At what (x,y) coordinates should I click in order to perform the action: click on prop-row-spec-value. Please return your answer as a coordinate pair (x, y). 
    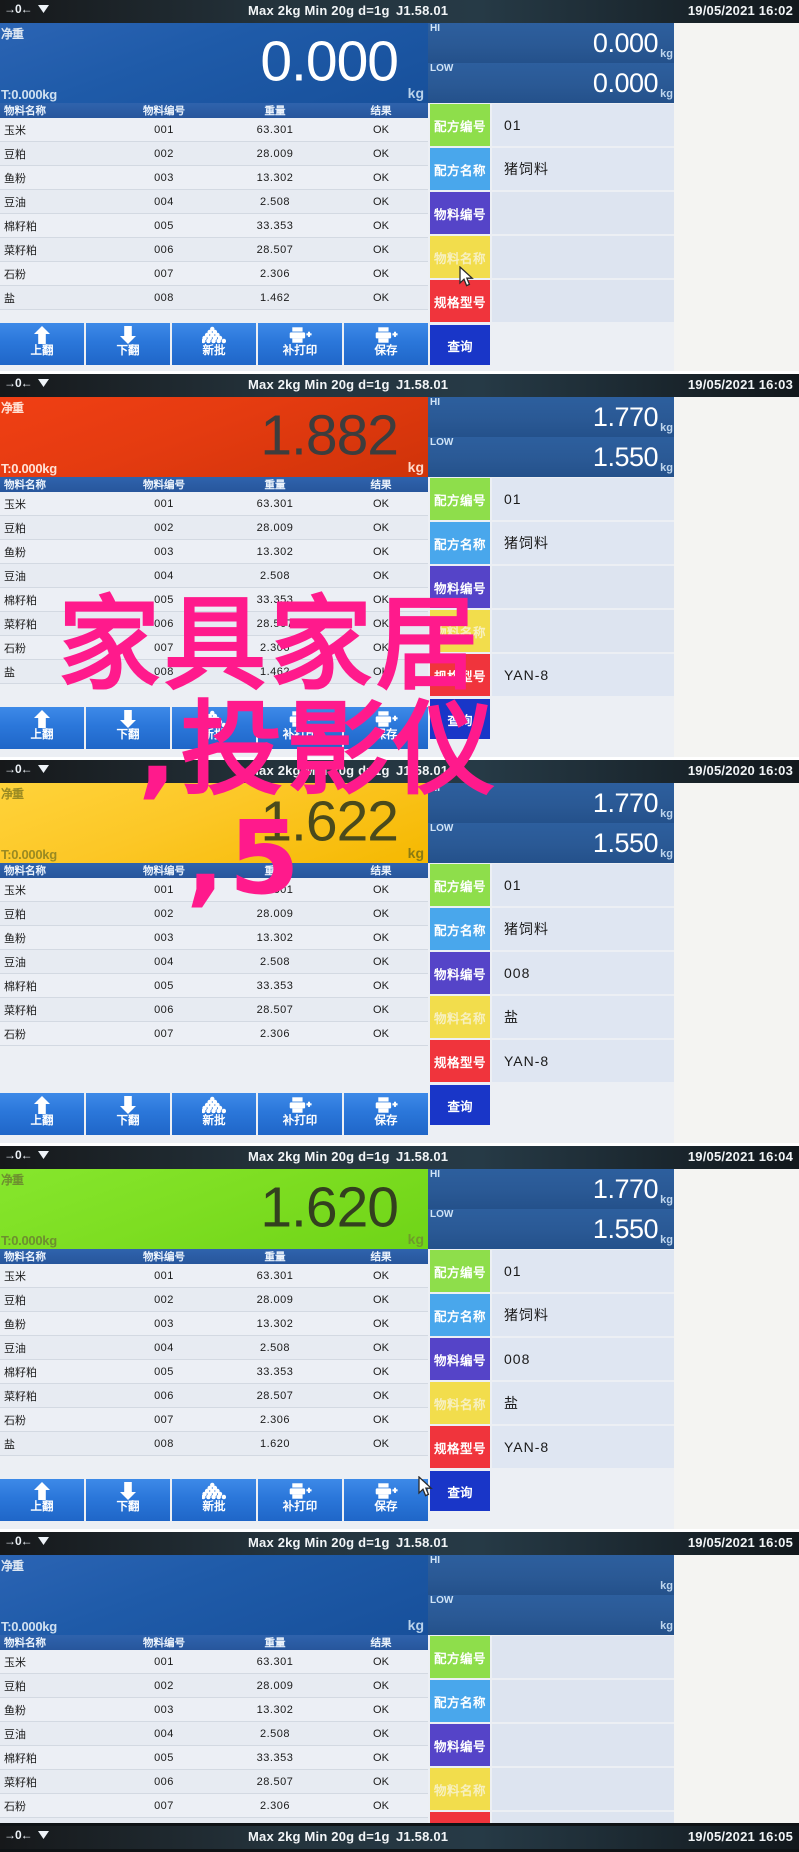
    Looking at the image, I should click on (583, 301).